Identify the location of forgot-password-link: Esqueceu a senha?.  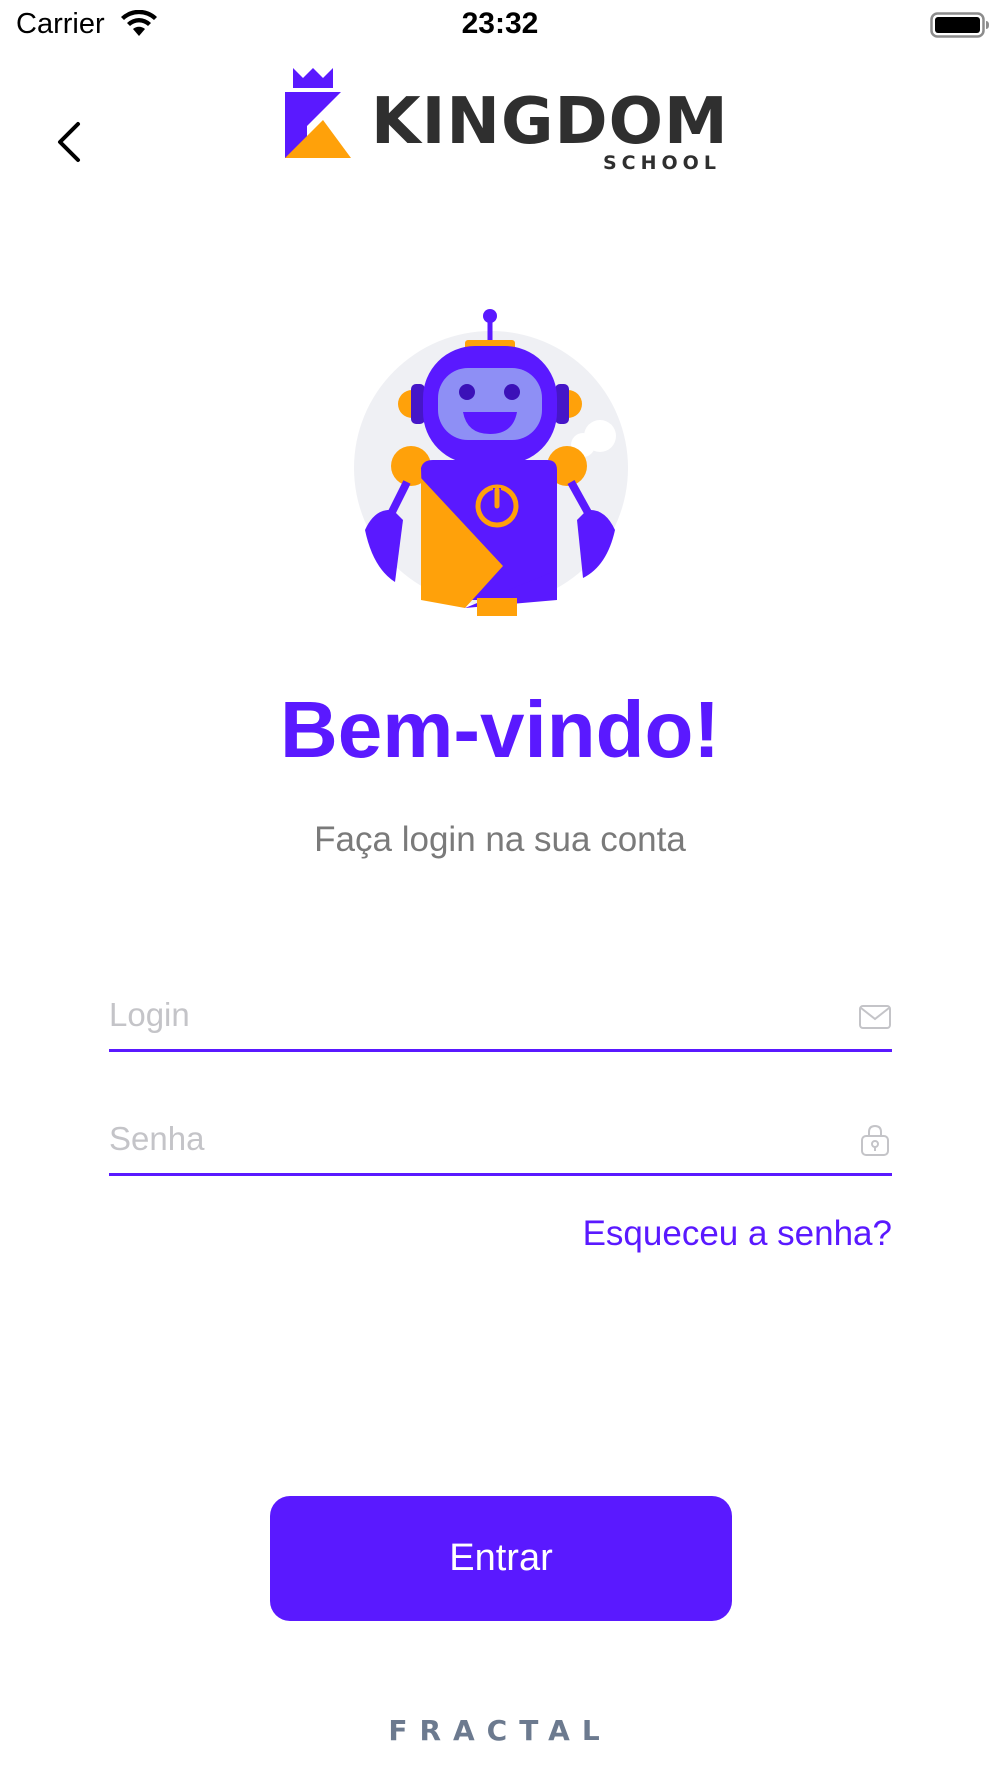
(737, 1234).